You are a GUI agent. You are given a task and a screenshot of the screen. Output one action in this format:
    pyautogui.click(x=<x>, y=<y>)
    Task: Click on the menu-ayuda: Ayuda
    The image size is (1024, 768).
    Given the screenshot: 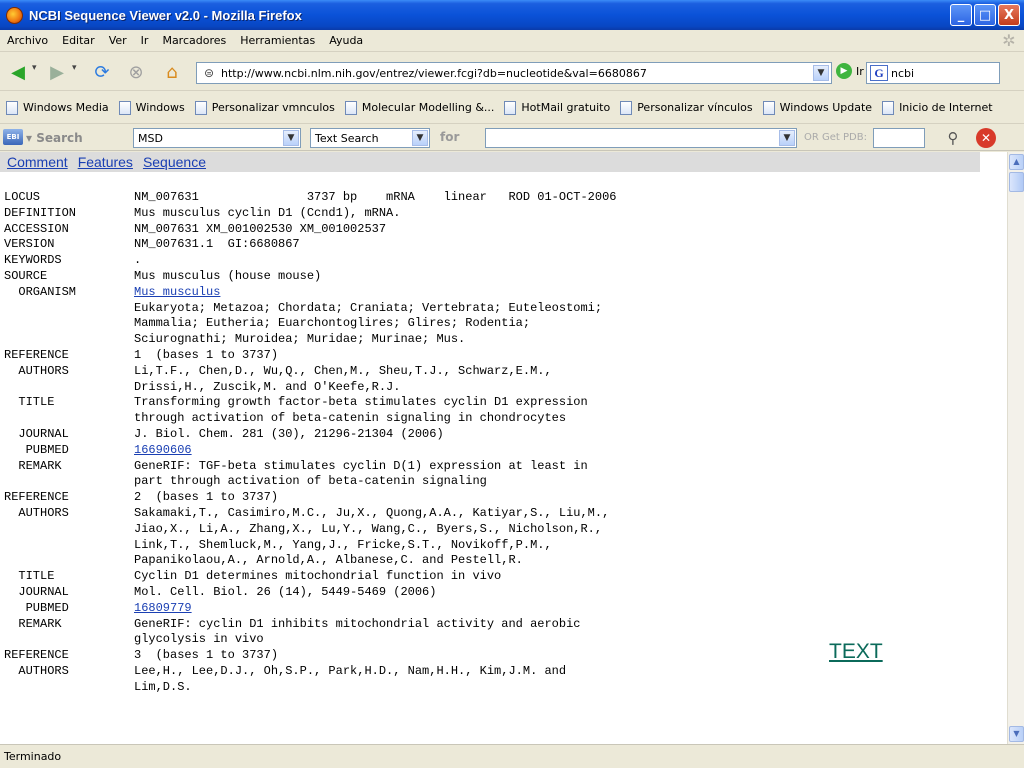 What is the action you would take?
    pyautogui.click(x=346, y=40)
    